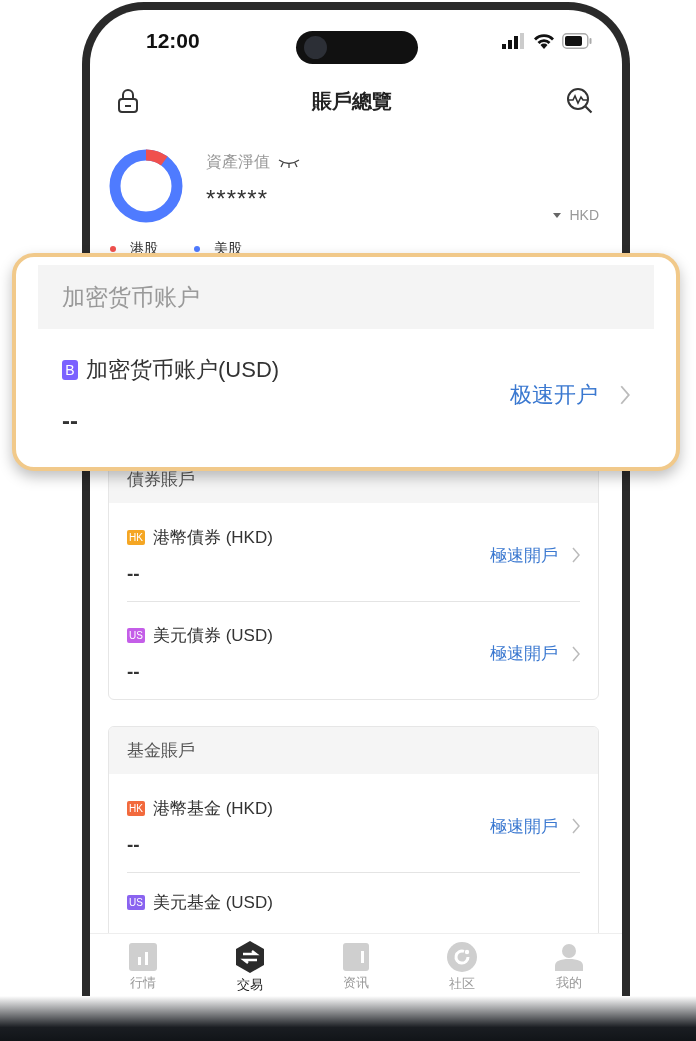  What do you see at coordinates (514, 41) in the screenshot?
I see `signal-icon` at bounding box center [514, 41].